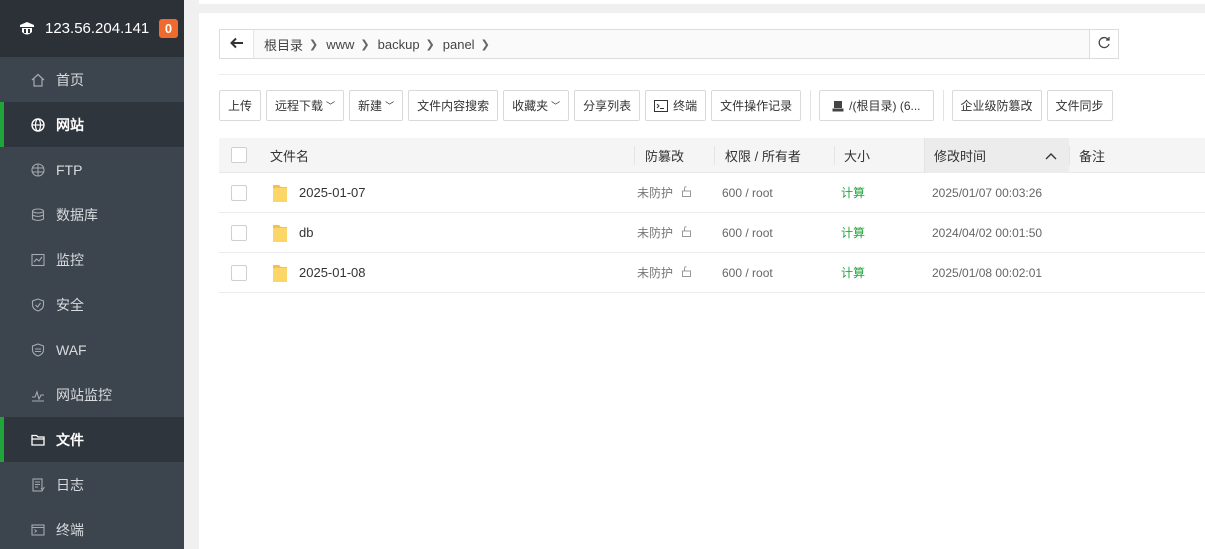 The image size is (1205, 549). What do you see at coordinates (92, 349) in the screenshot?
I see `sidebar-item-waf: WAF` at bounding box center [92, 349].